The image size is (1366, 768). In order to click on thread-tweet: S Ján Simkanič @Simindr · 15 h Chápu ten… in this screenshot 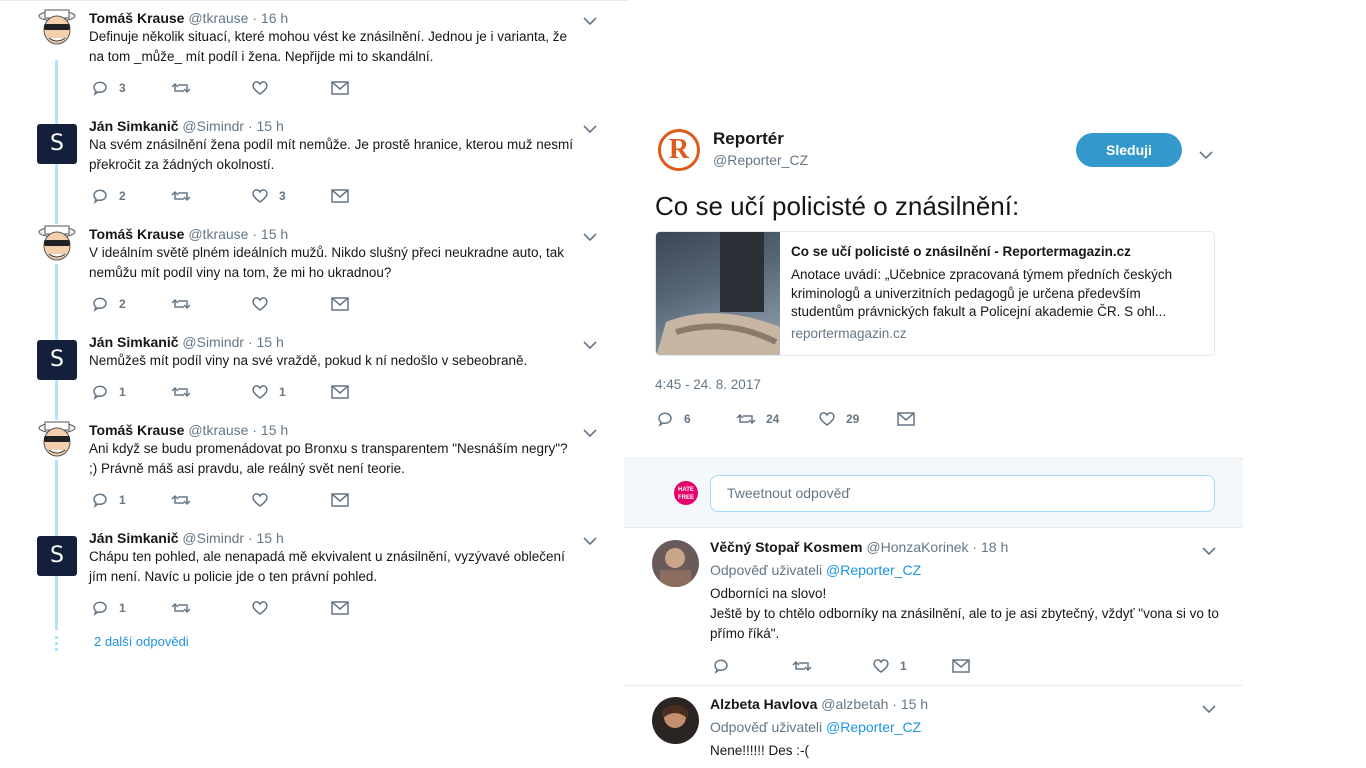, I will do `click(314, 574)`.